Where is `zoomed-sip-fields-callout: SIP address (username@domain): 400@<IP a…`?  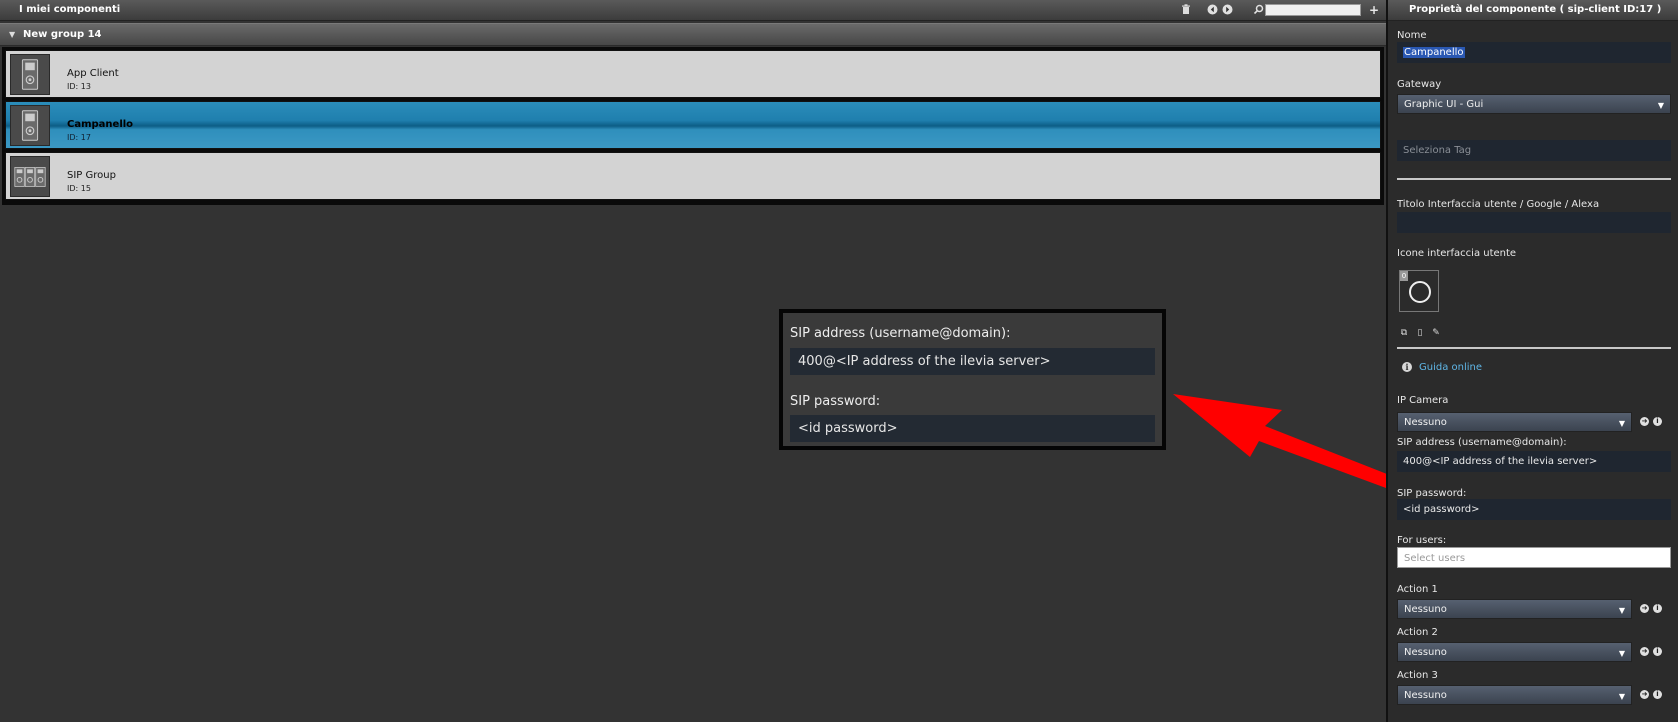
zoomed-sip-fields-callout: SIP address (username@domain): 400@<IP a… is located at coordinates (972, 379).